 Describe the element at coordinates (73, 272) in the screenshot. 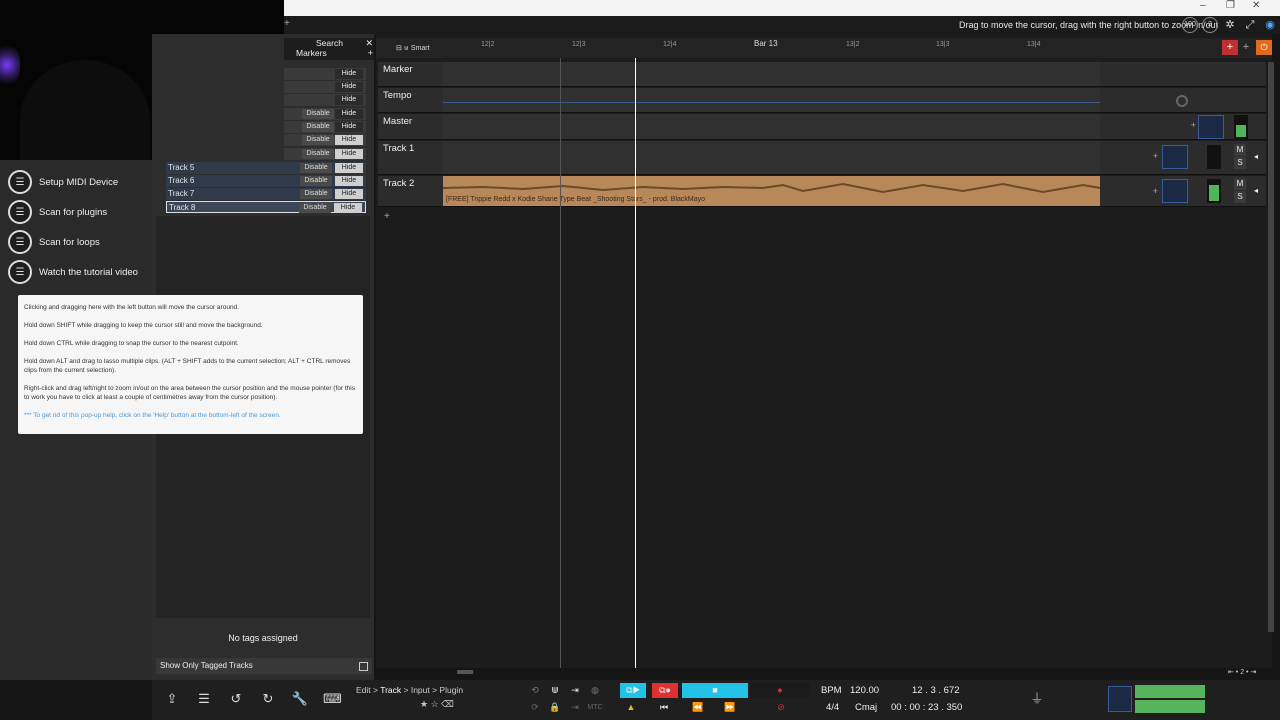

I see `tutorial-video-button: ☰ Watch the tutorial video` at that location.